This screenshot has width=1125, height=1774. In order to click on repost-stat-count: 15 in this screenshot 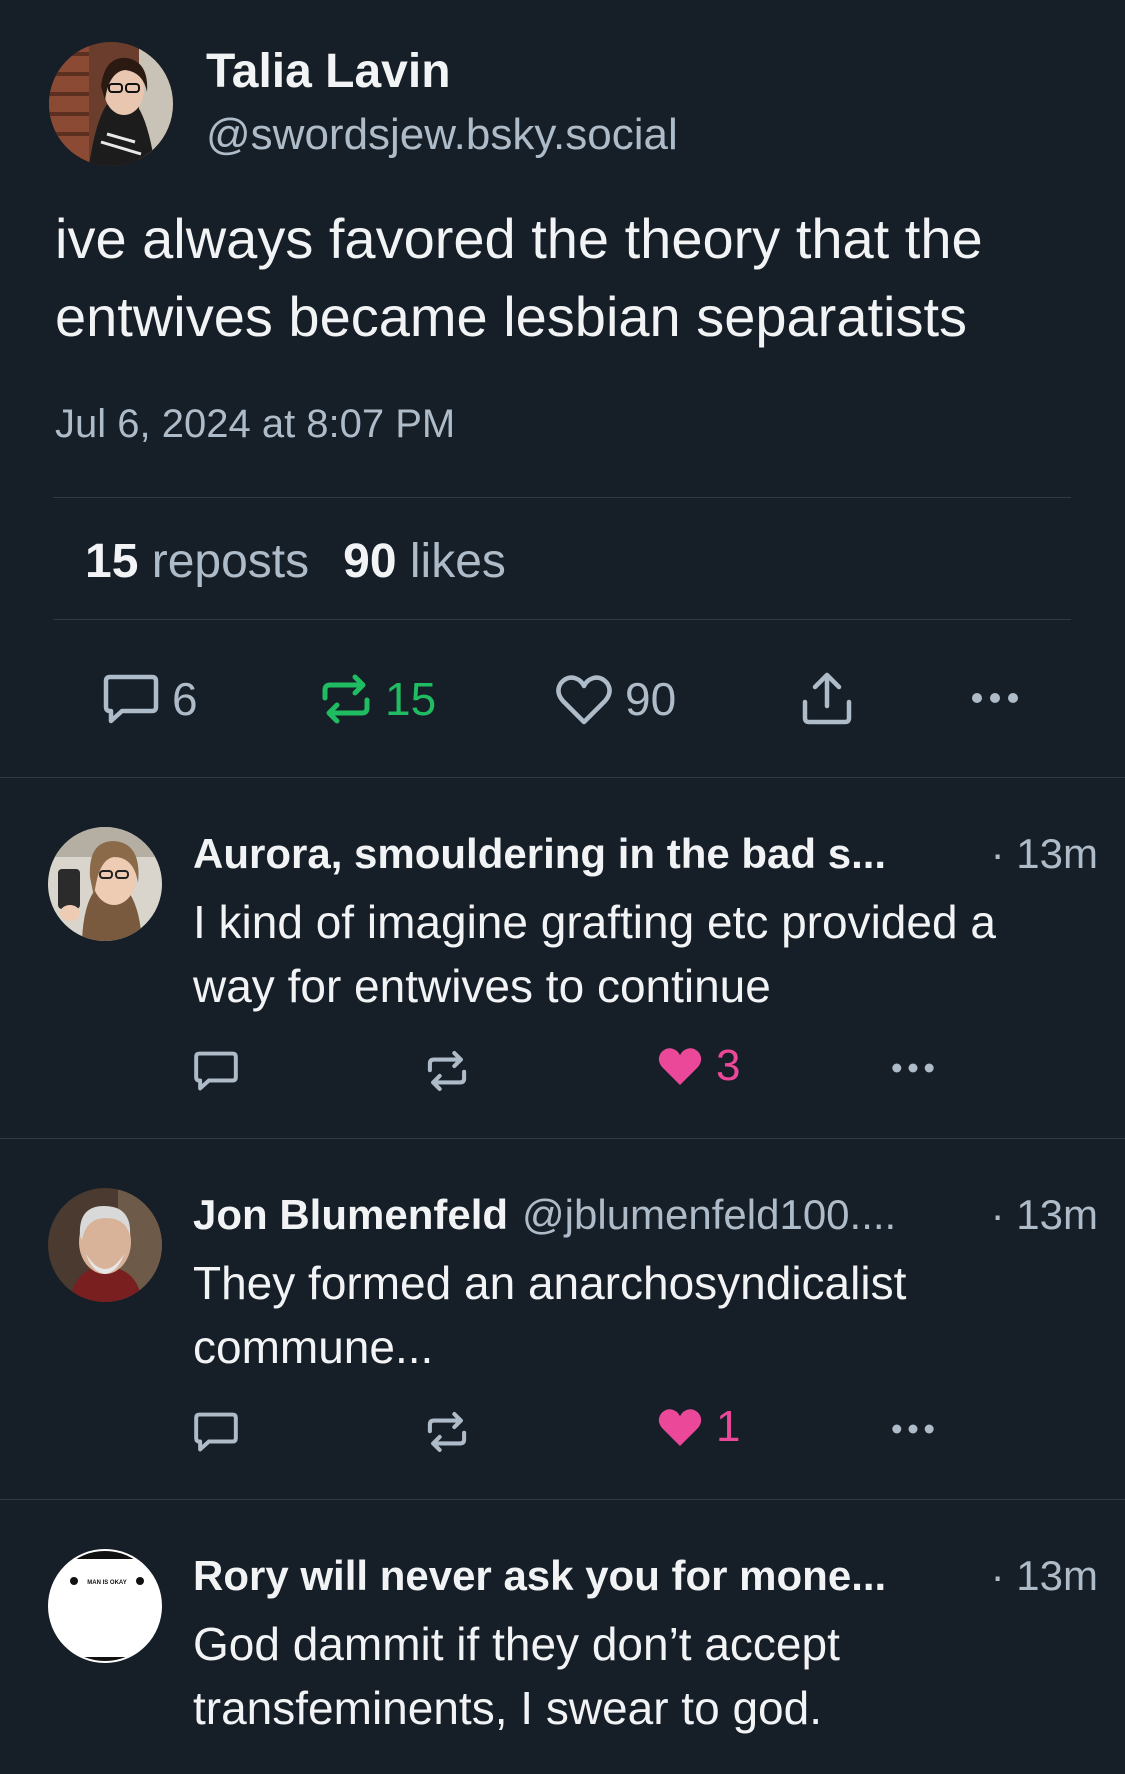, I will do `click(112, 561)`.